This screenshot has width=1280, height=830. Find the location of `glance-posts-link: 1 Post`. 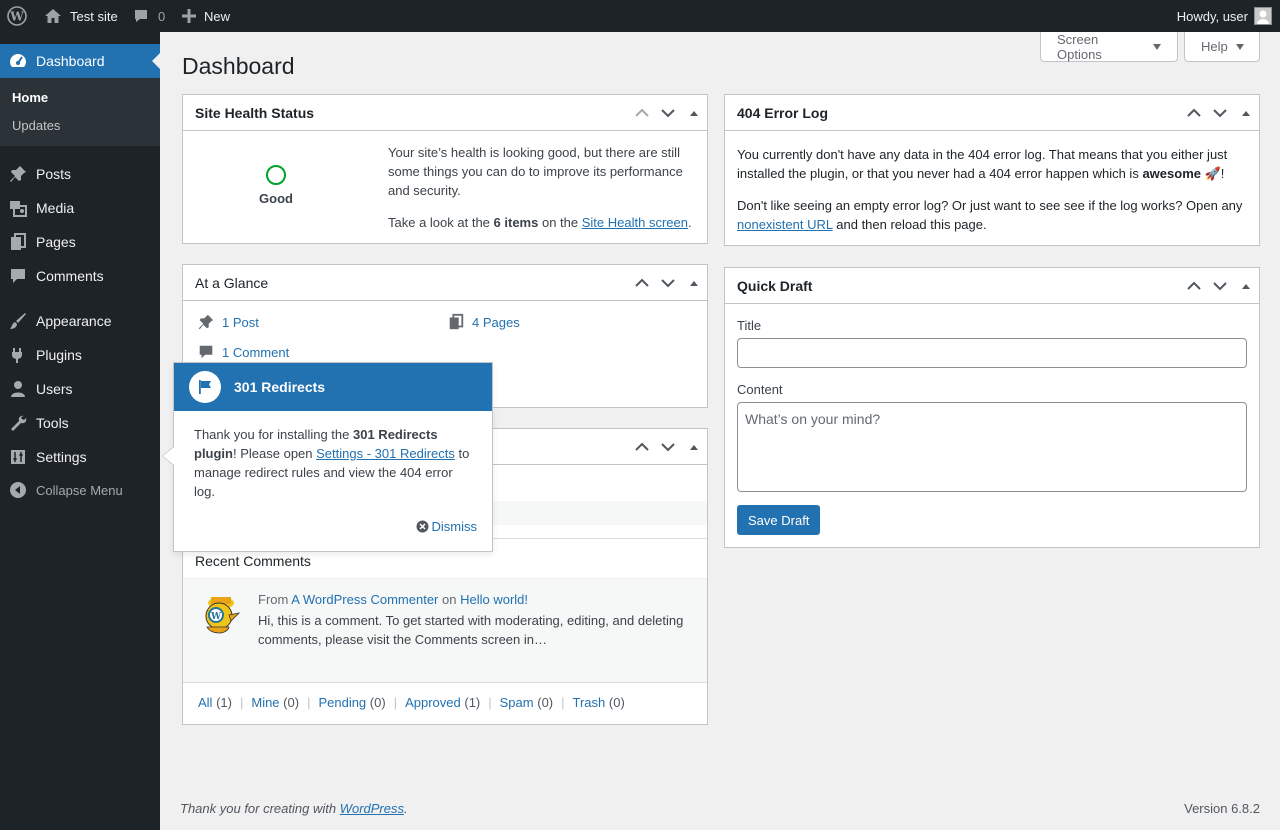

glance-posts-link: 1 Post is located at coordinates (240, 322).